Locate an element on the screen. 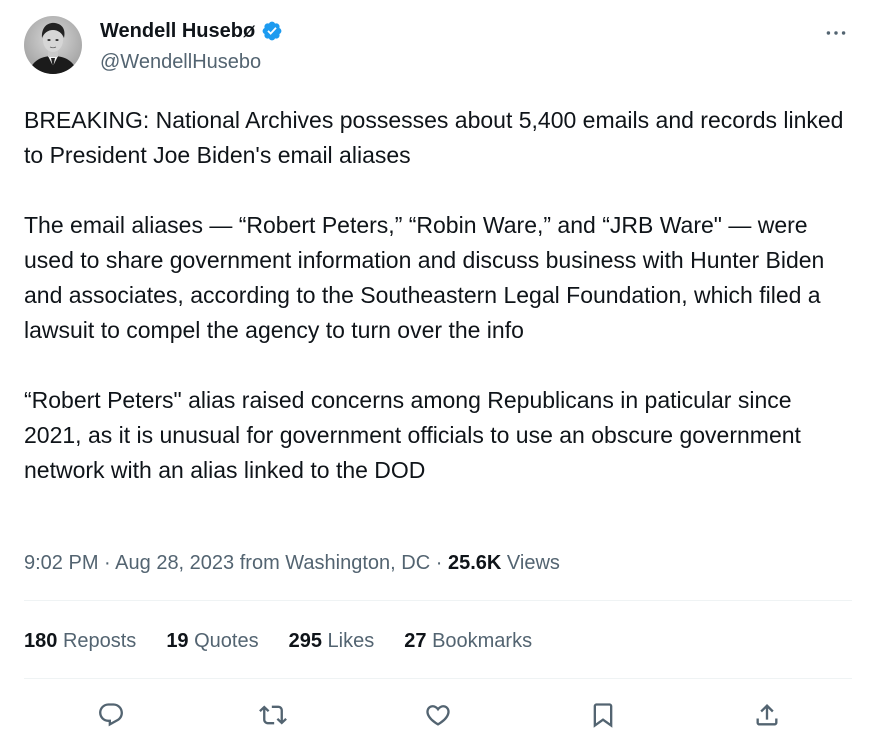 The image size is (875, 750). repost-button is located at coordinates (273, 715).